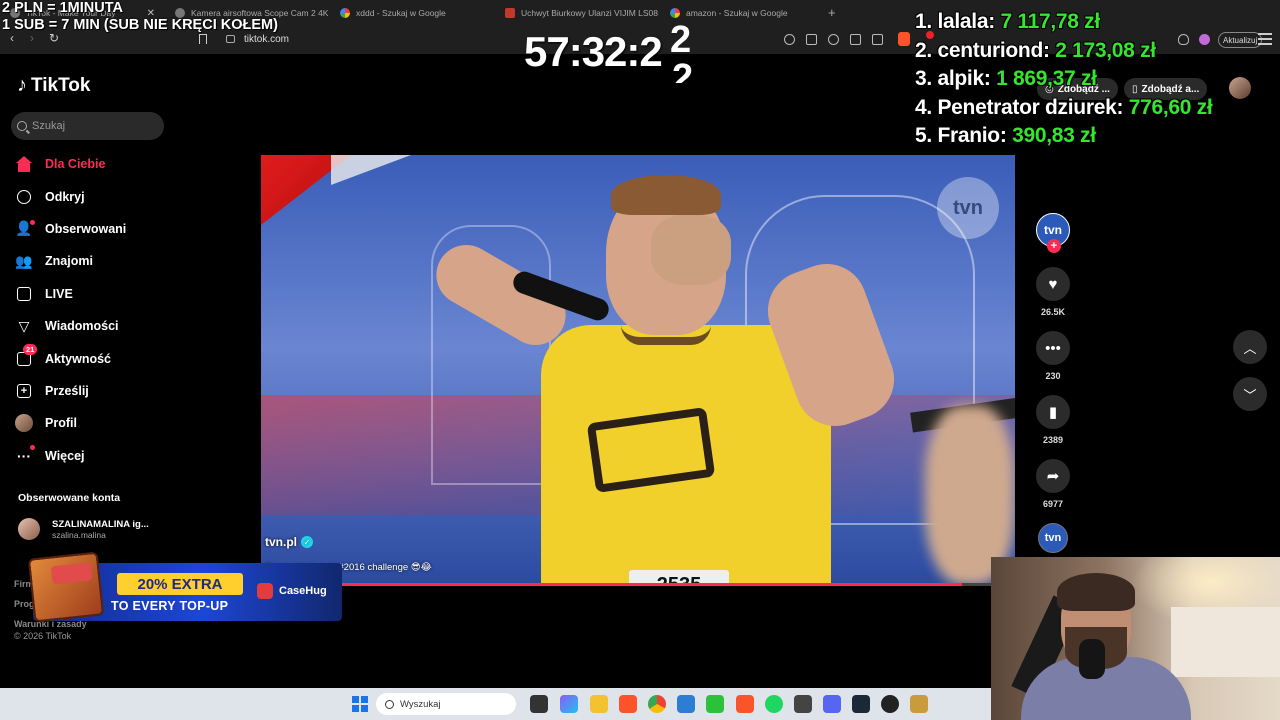  Describe the element at coordinates (95, 423) in the screenshot. I see `sidebar-item-profile: Profil` at that location.